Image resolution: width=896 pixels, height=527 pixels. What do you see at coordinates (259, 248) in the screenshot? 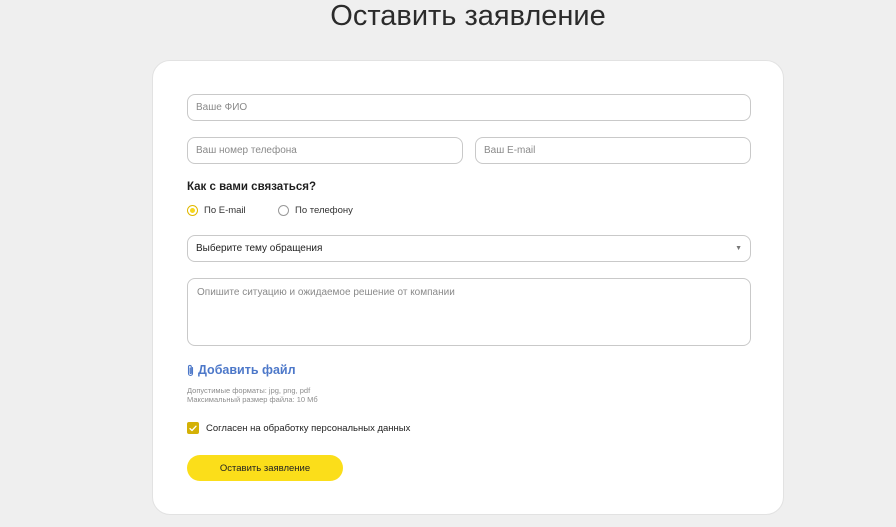
I see `topic-select-value: Выберите тему обращения` at bounding box center [259, 248].